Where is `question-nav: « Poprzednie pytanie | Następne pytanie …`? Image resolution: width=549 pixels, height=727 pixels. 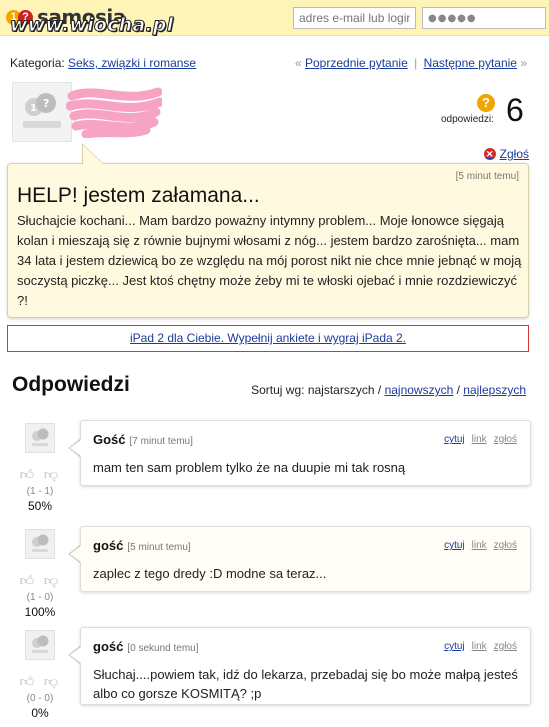 question-nav: « Poprzednie pytanie | Następne pytanie … is located at coordinates (411, 63).